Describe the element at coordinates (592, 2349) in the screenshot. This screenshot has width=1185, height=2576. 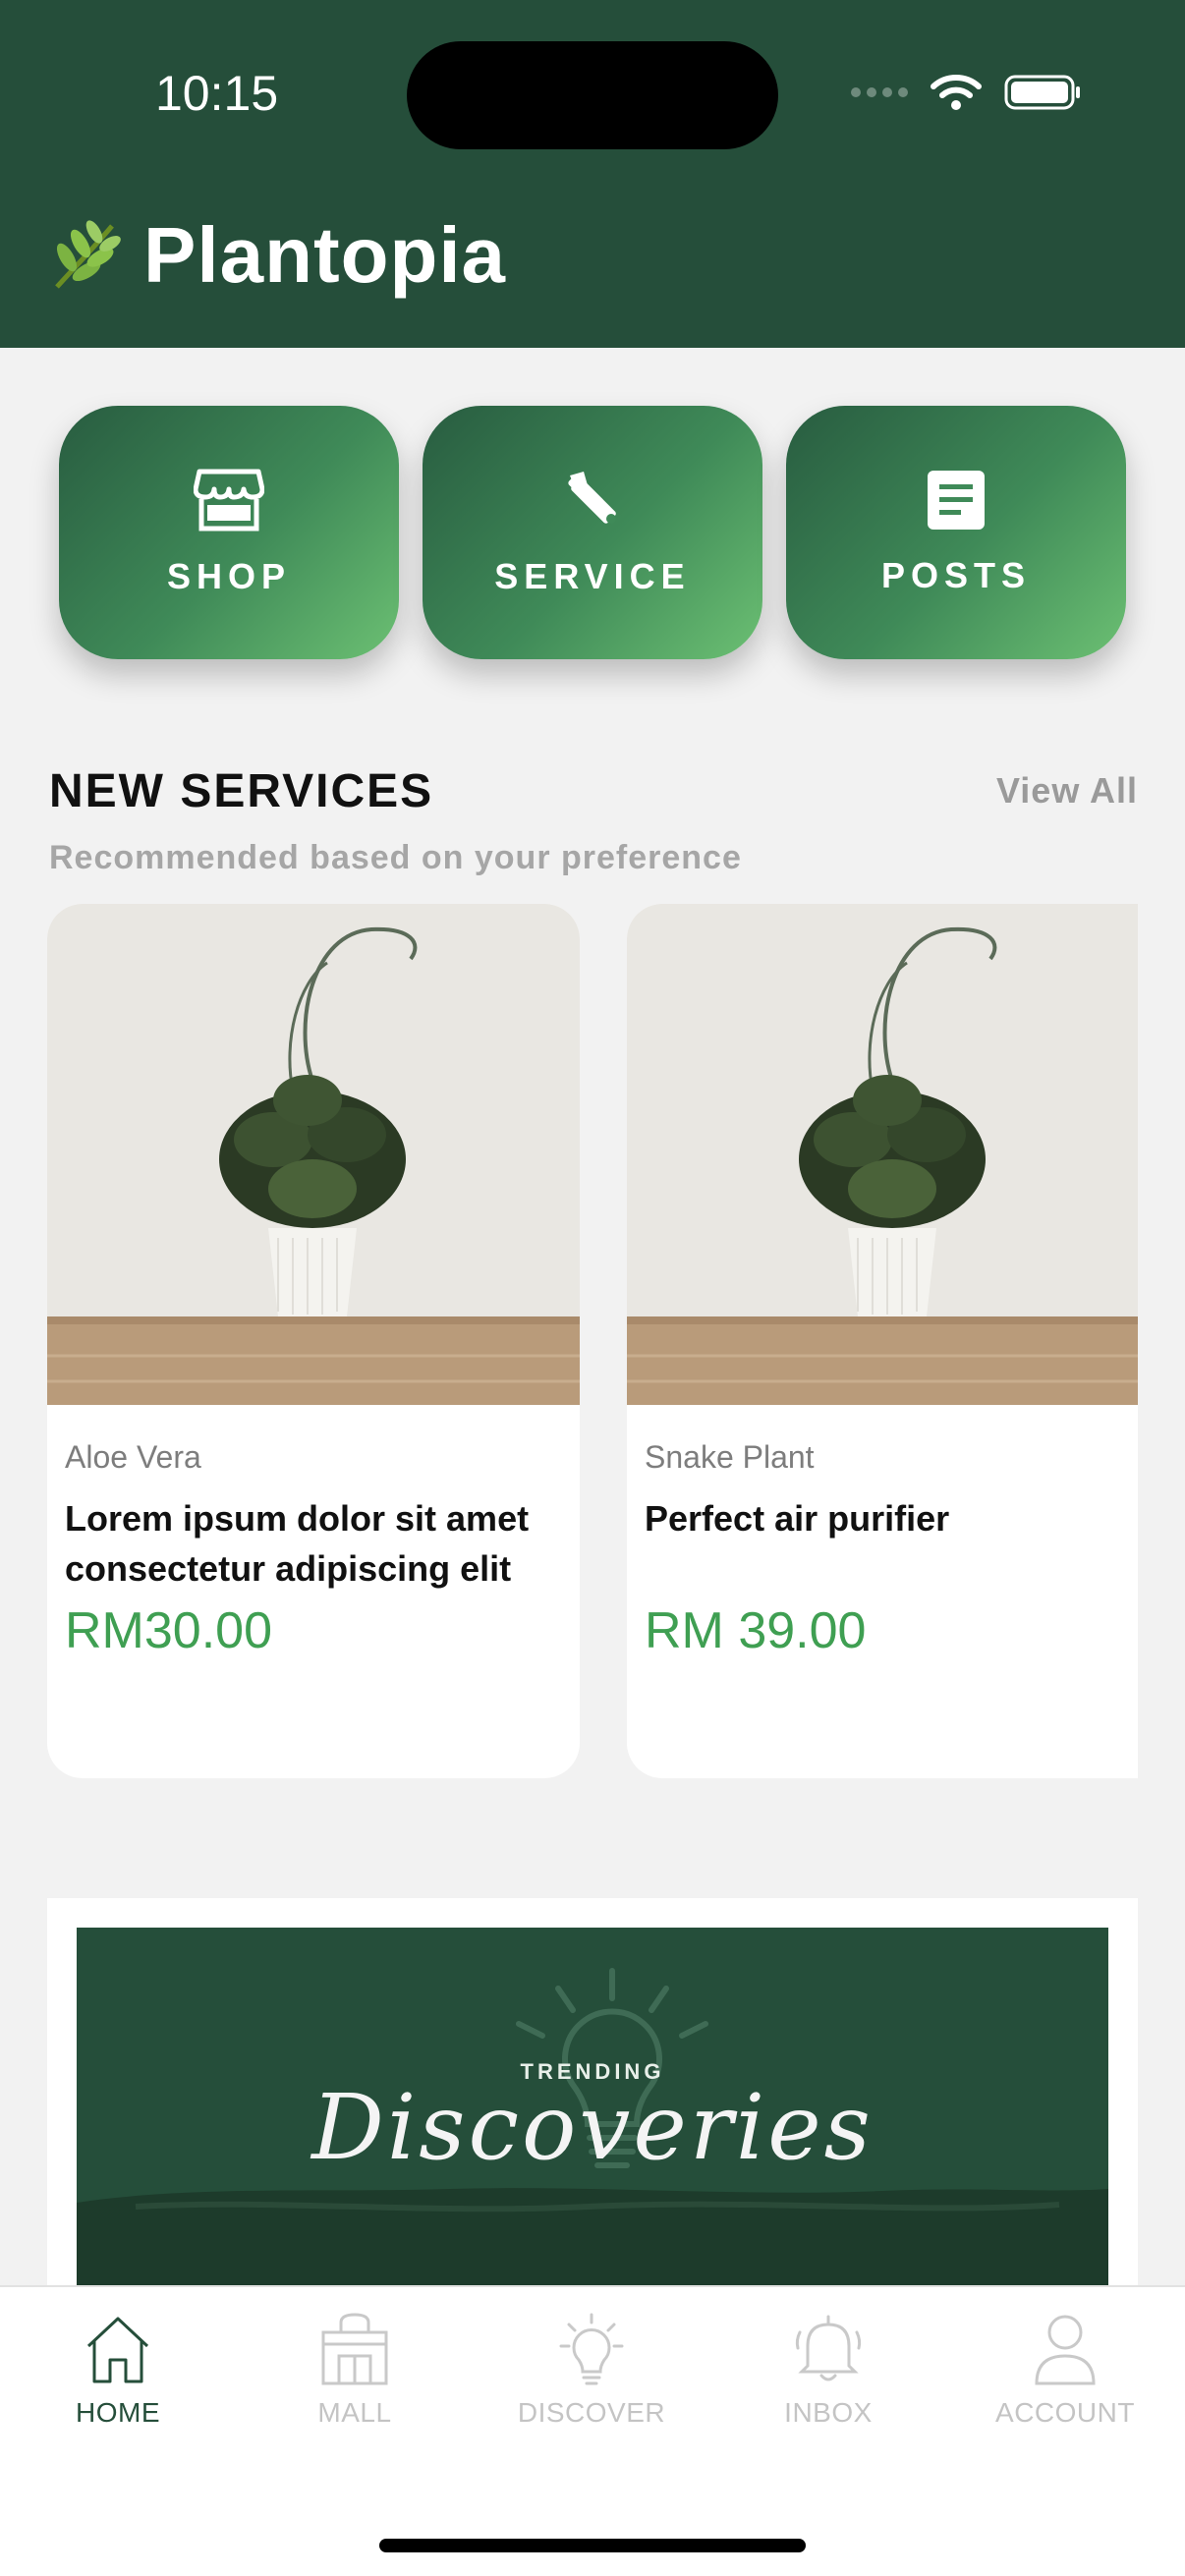
I see `lightbulb-icon` at that location.